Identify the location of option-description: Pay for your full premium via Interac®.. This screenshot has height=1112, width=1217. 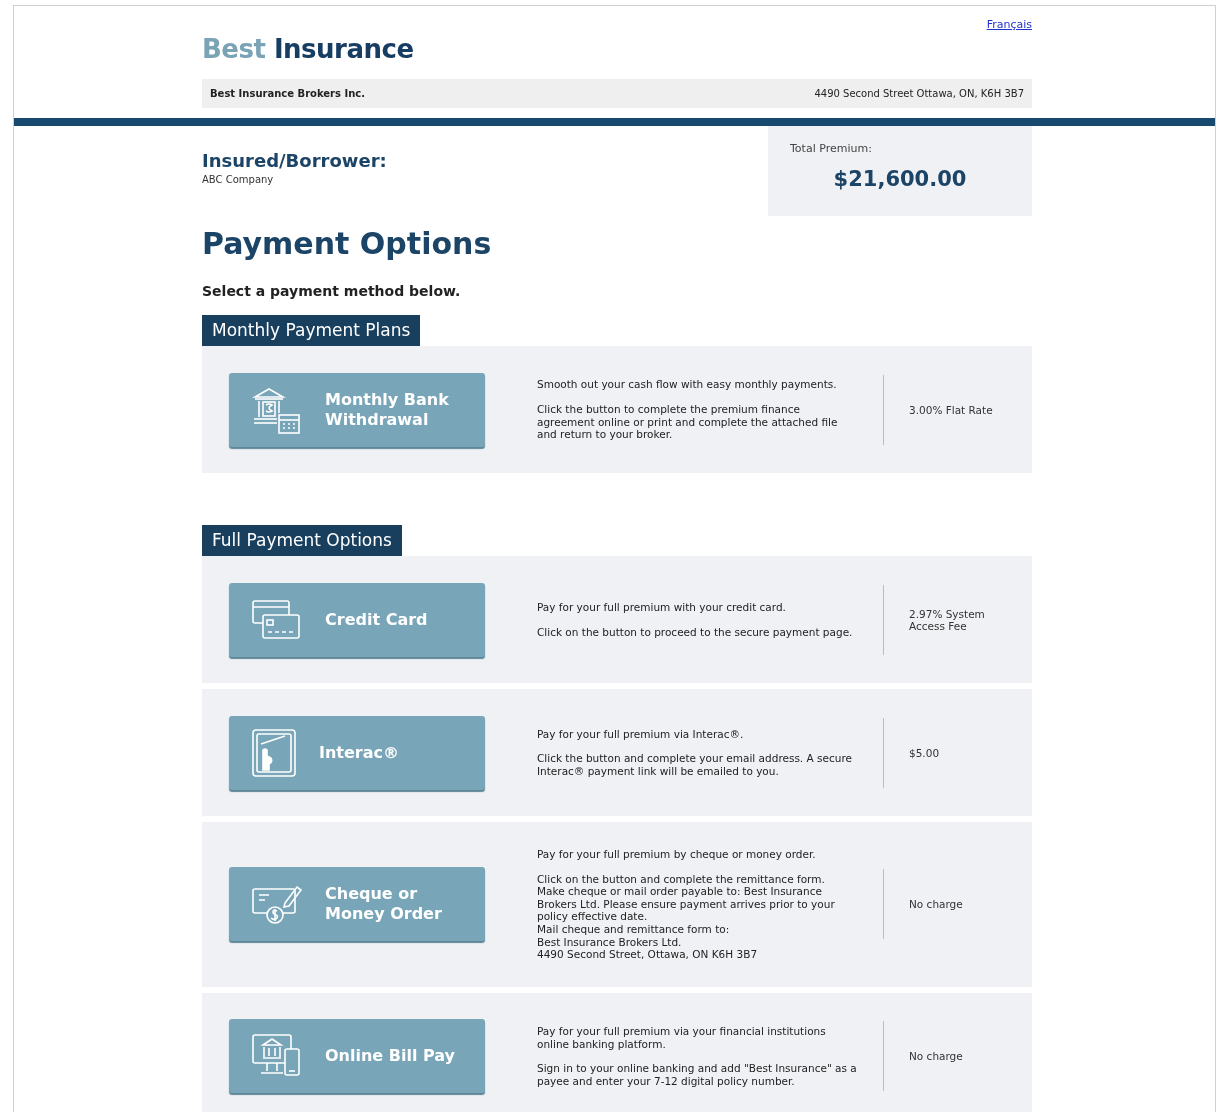
(641, 734).